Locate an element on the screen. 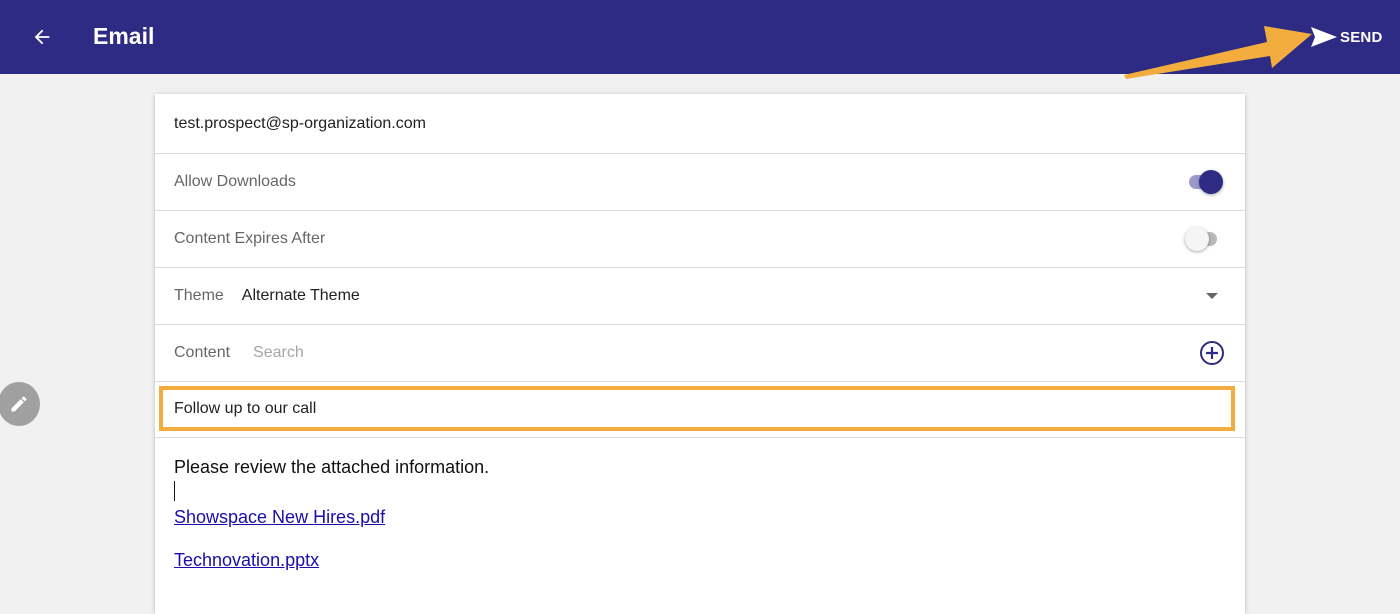 This screenshot has width=1400, height=614. content-expires-toggle is located at coordinates (1204, 239).